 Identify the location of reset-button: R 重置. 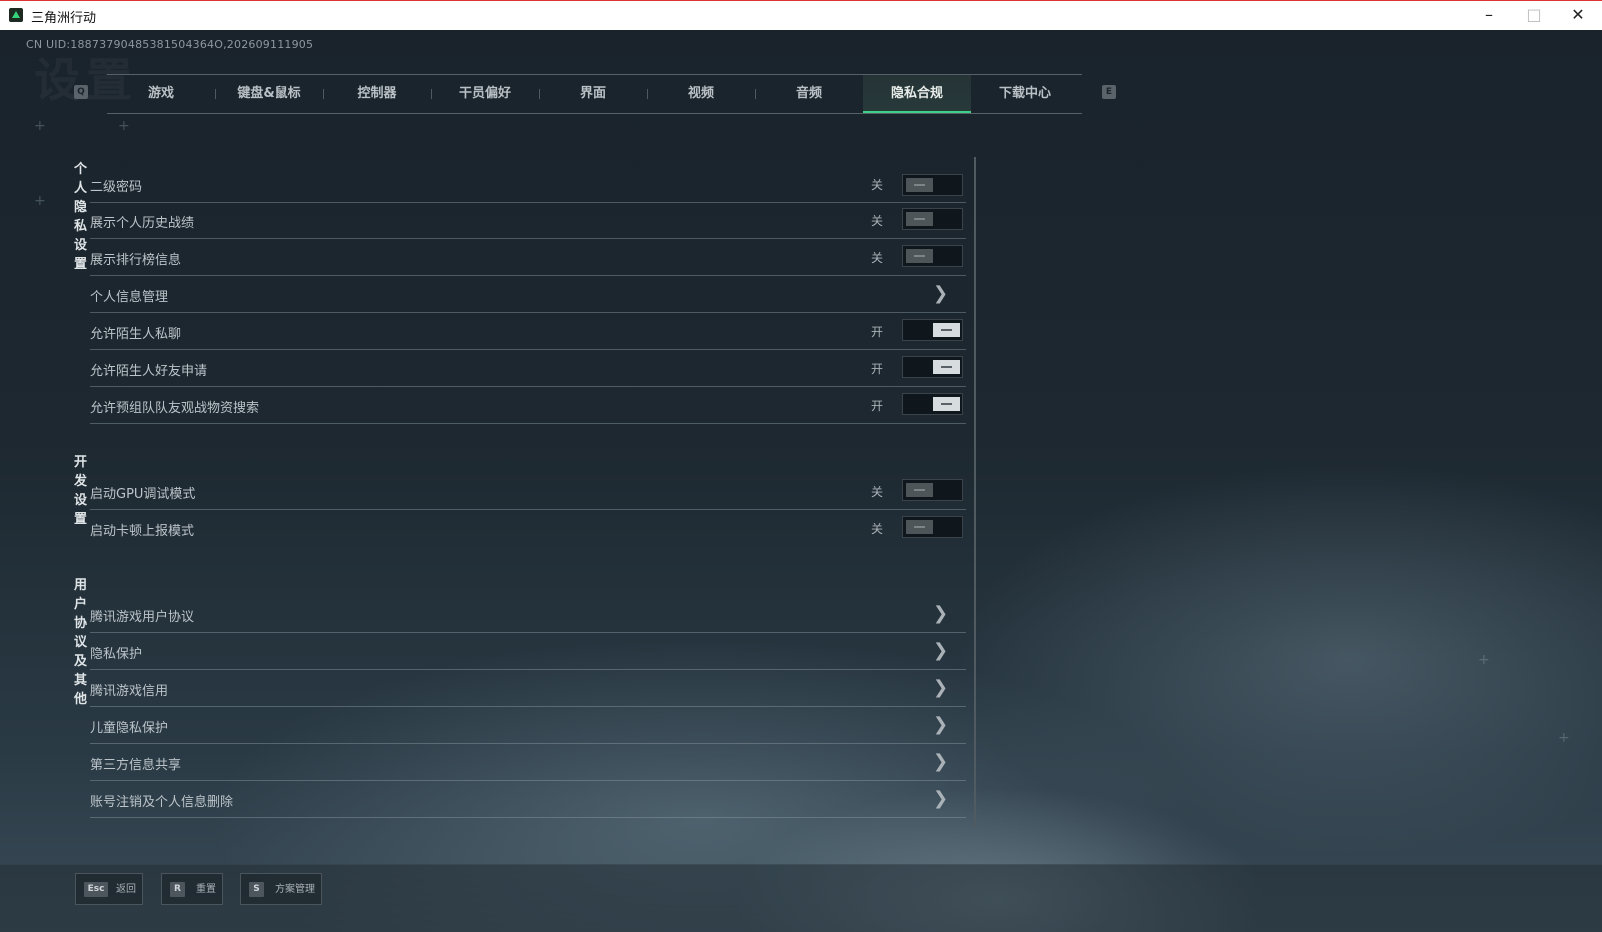
(192, 889).